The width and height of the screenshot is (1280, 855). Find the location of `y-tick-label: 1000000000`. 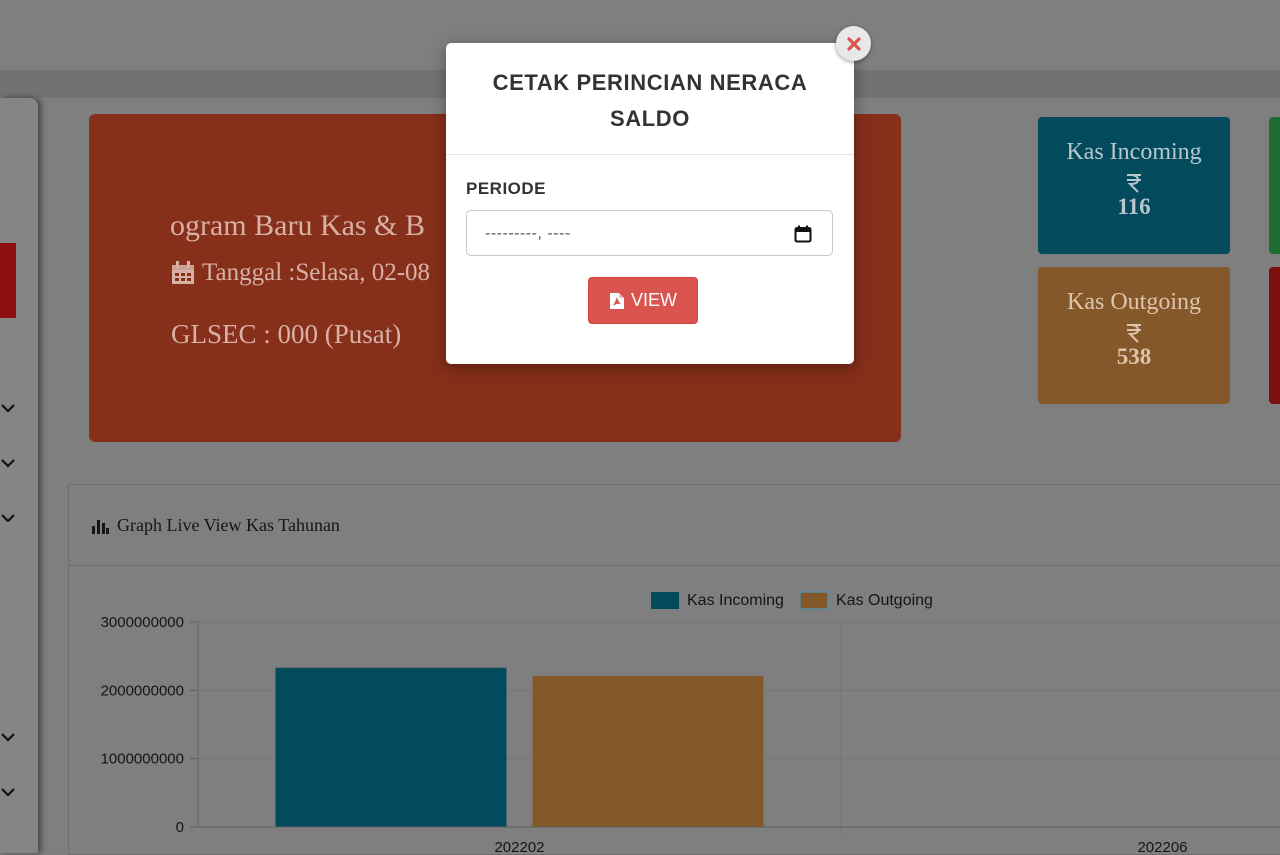

y-tick-label: 1000000000 is located at coordinates (142, 759).